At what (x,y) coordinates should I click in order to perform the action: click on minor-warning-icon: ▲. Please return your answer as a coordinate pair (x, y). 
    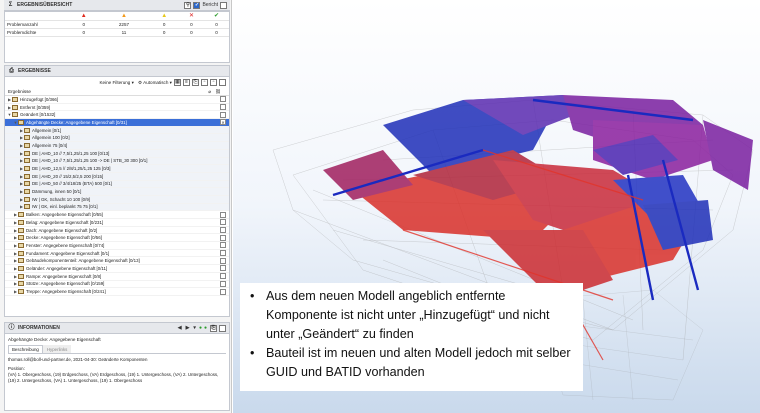
    Looking at the image, I should click on (164, 16).